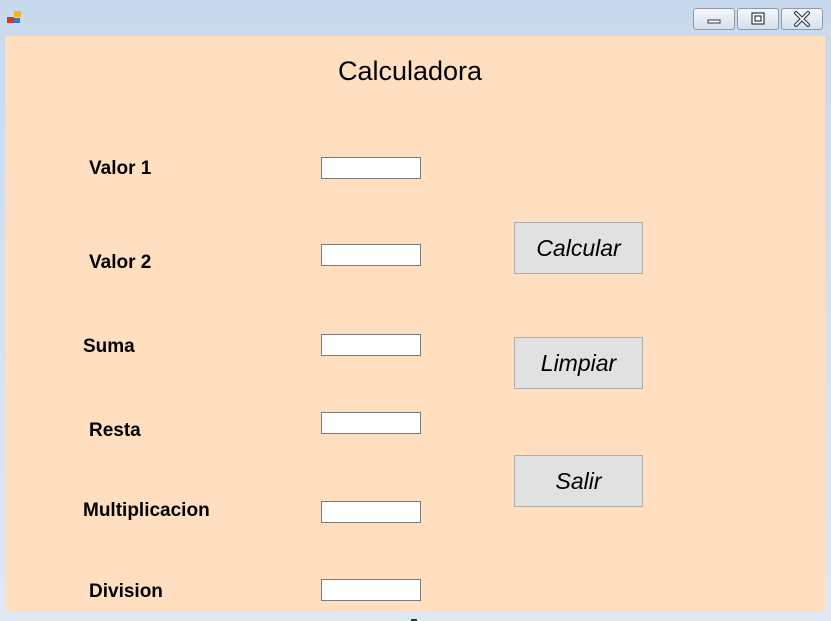  I want to click on title-bar, so click(415, 18).